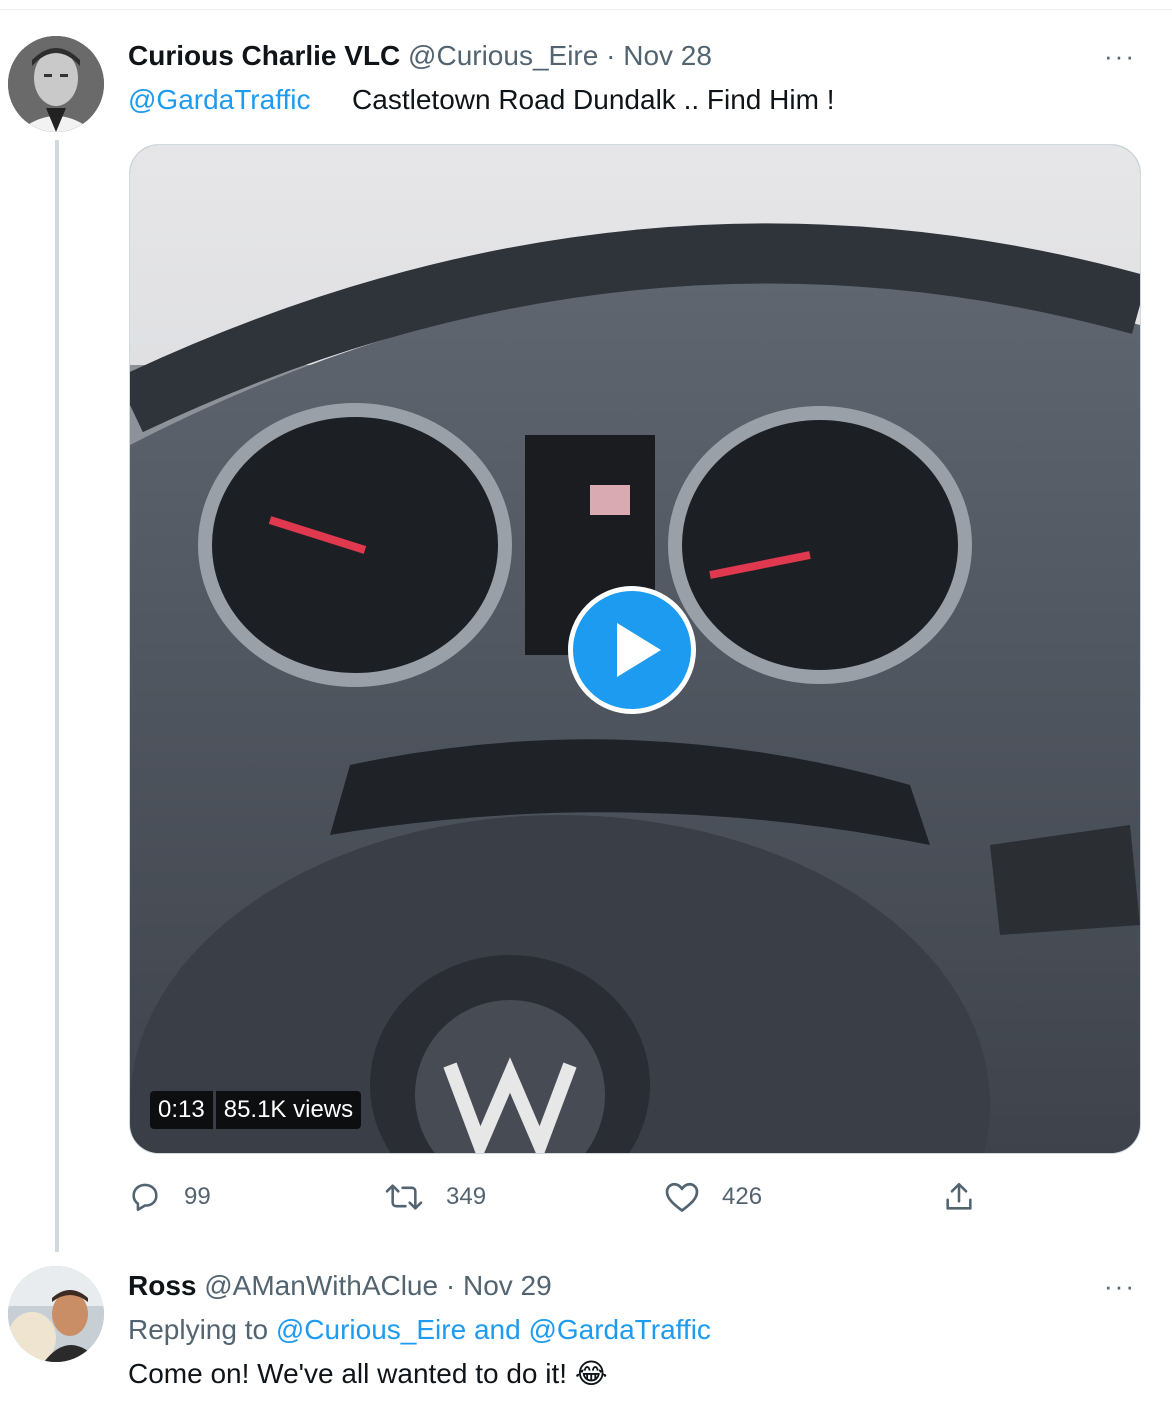 The image size is (1172, 1416). Describe the element at coordinates (713, 1197) in the screenshot. I see `like-action: 426` at that location.